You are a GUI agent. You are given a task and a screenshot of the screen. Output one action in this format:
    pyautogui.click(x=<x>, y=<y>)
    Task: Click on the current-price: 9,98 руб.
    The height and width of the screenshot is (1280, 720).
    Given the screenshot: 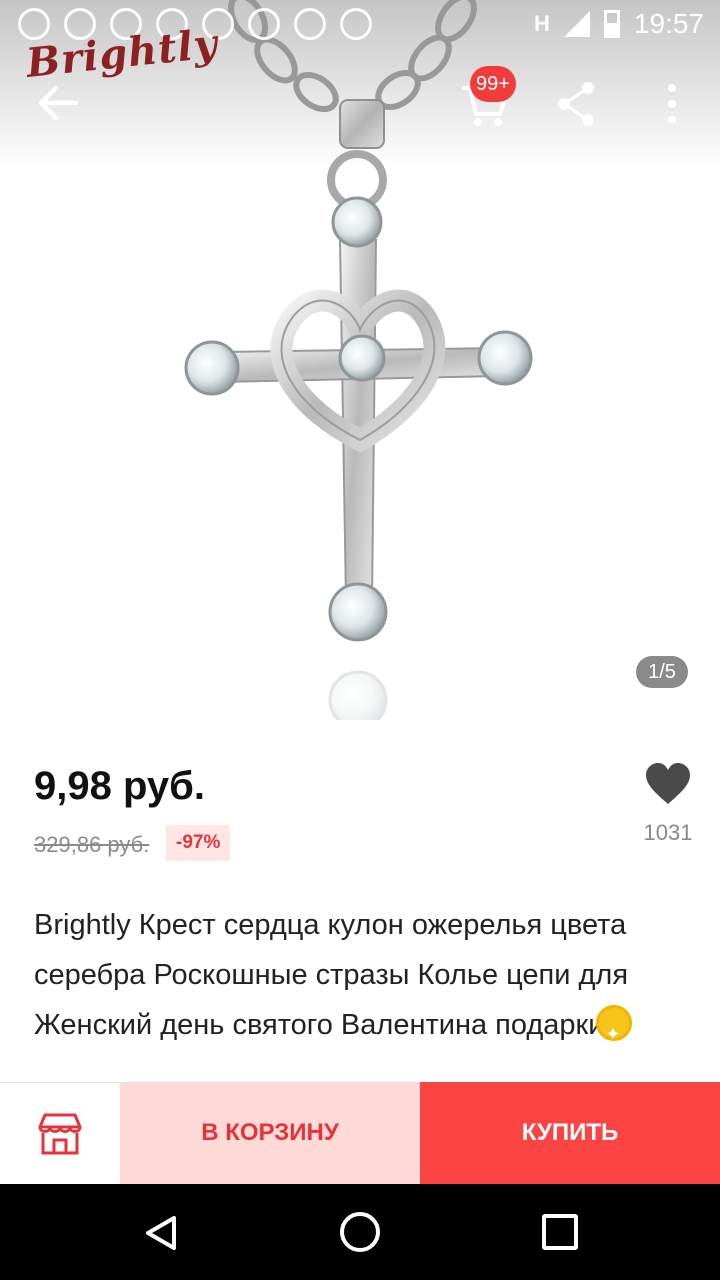 What is the action you would take?
    pyautogui.click(x=119, y=786)
    